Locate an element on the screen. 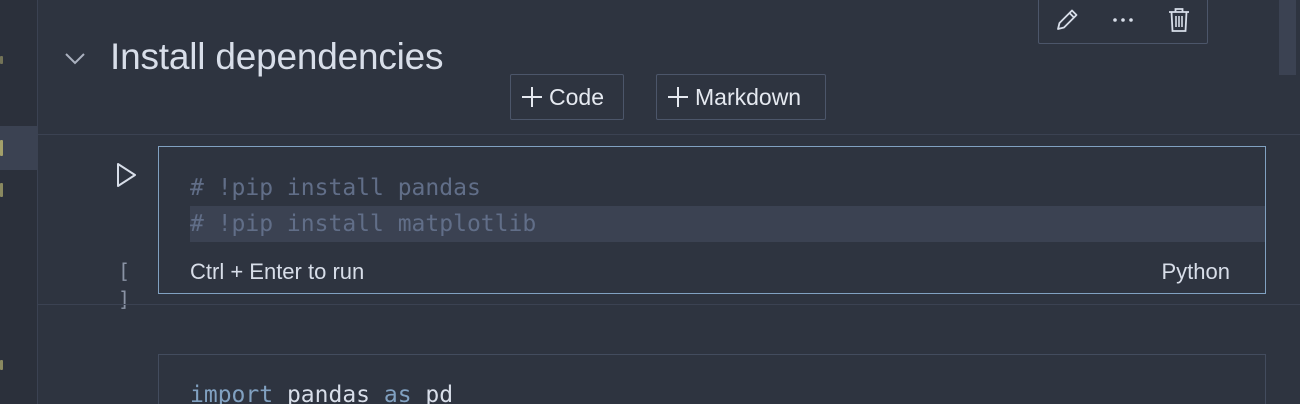 The width and height of the screenshot is (1300, 404). code-identifier: pandas is located at coordinates (328, 393).